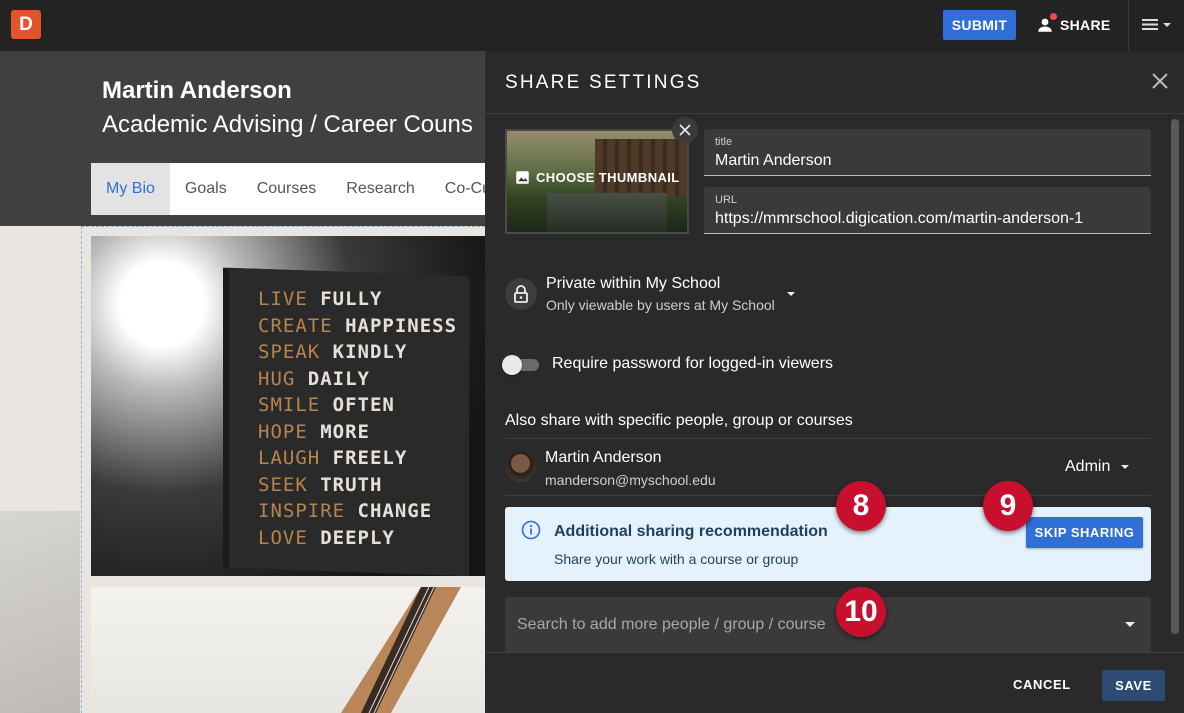  I want to click on password-toggle-label: Require password for logged-in viewers, so click(693, 363).